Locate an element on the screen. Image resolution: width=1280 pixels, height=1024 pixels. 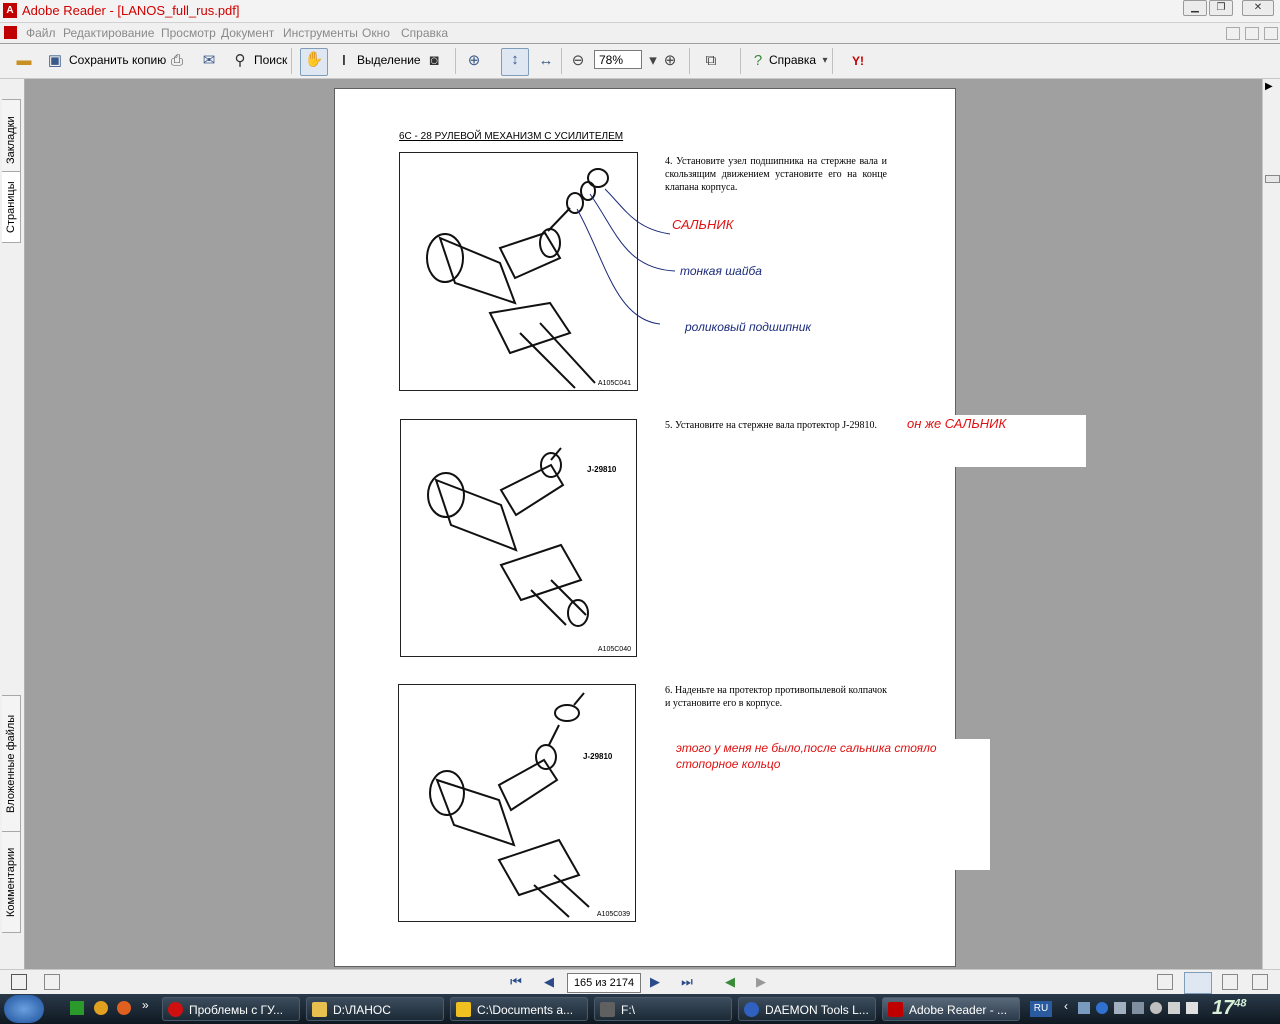
minimize-button: ▁ is located at coordinates (1195, 8).